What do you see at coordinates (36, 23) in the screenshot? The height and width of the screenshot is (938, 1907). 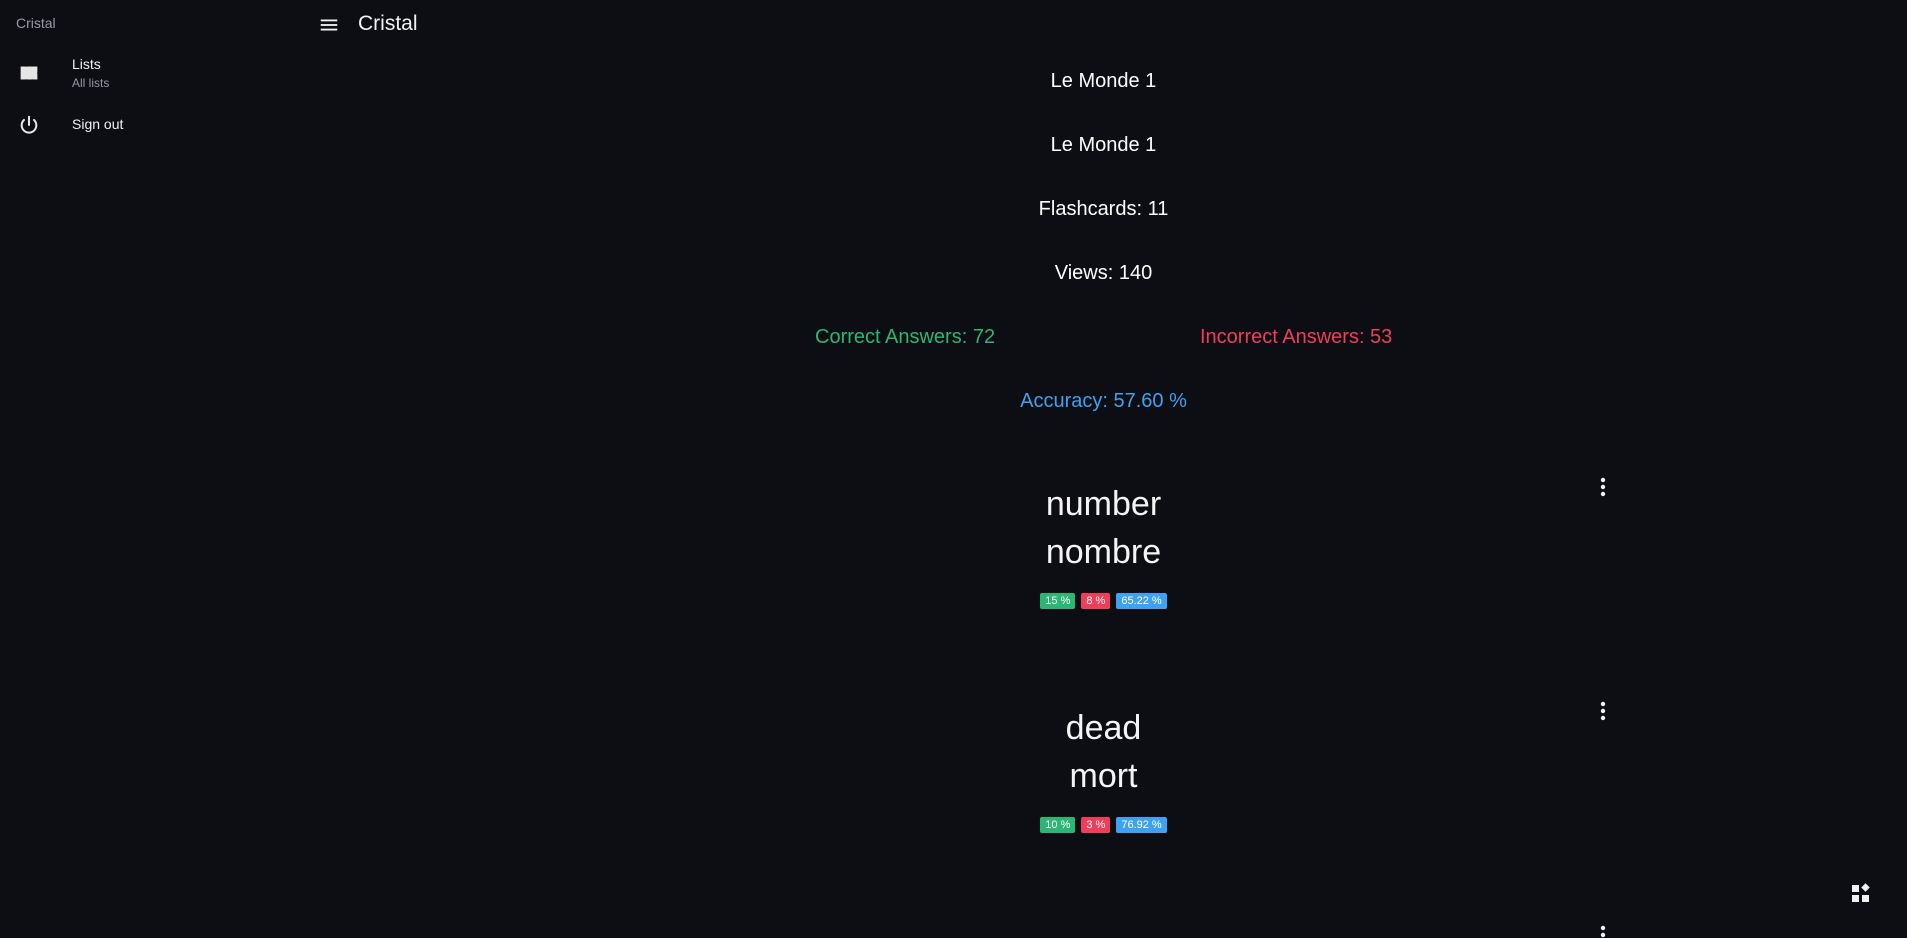 I see `drawer-title: Cristal` at bounding box center [36, 23].